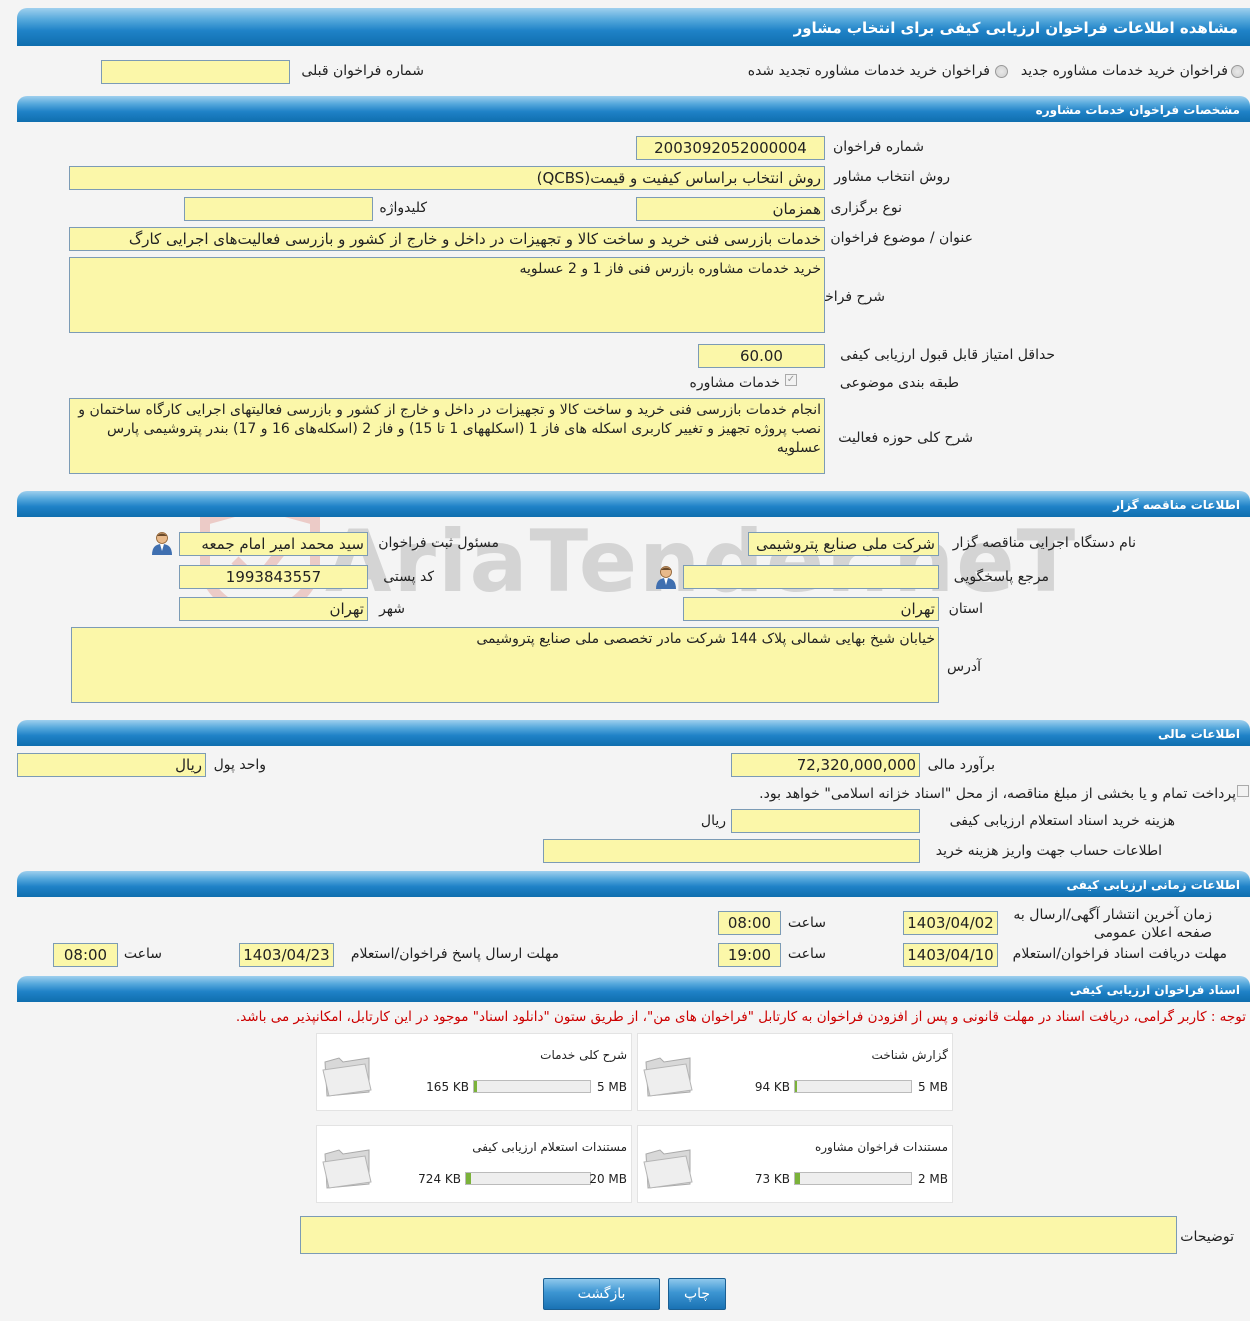 This screenshot has width=1250, height=1321. I want to click on reference-person-icon, so click(666, 577).